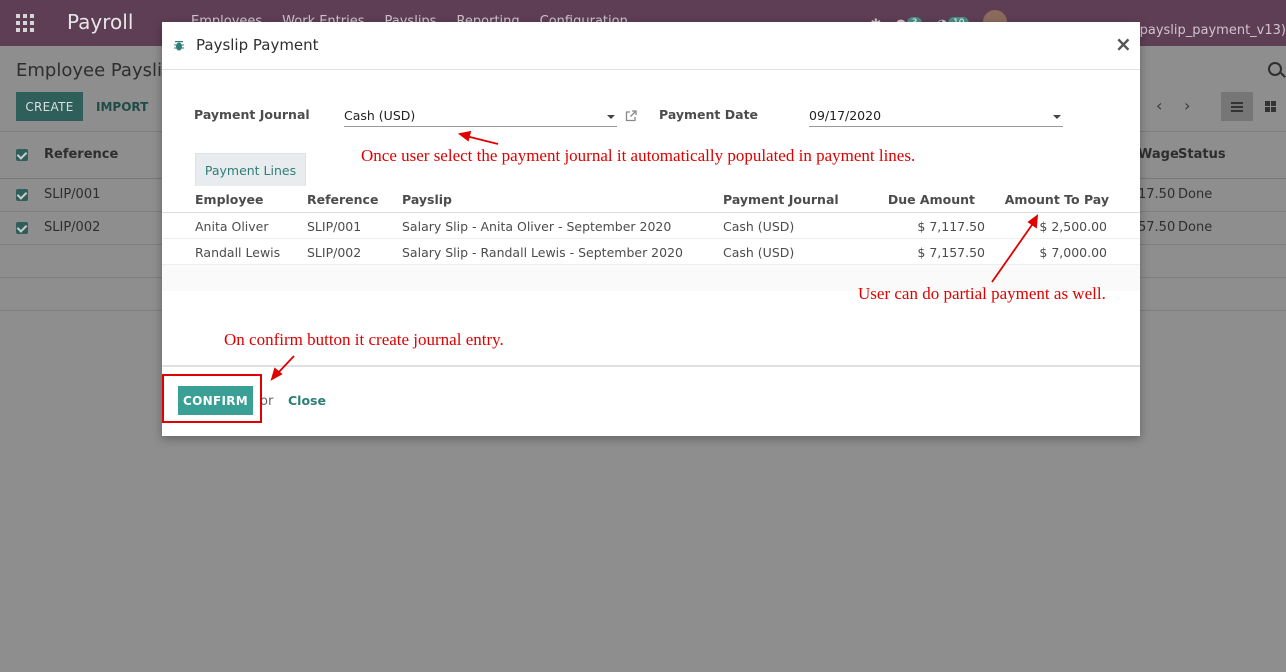 The height and width of the screenshot is (672, 1286). What do you see at coordinates (72, 227) in the screenshot?
I see `row-reference: SLIP/002` at bounding box center [72, 227].